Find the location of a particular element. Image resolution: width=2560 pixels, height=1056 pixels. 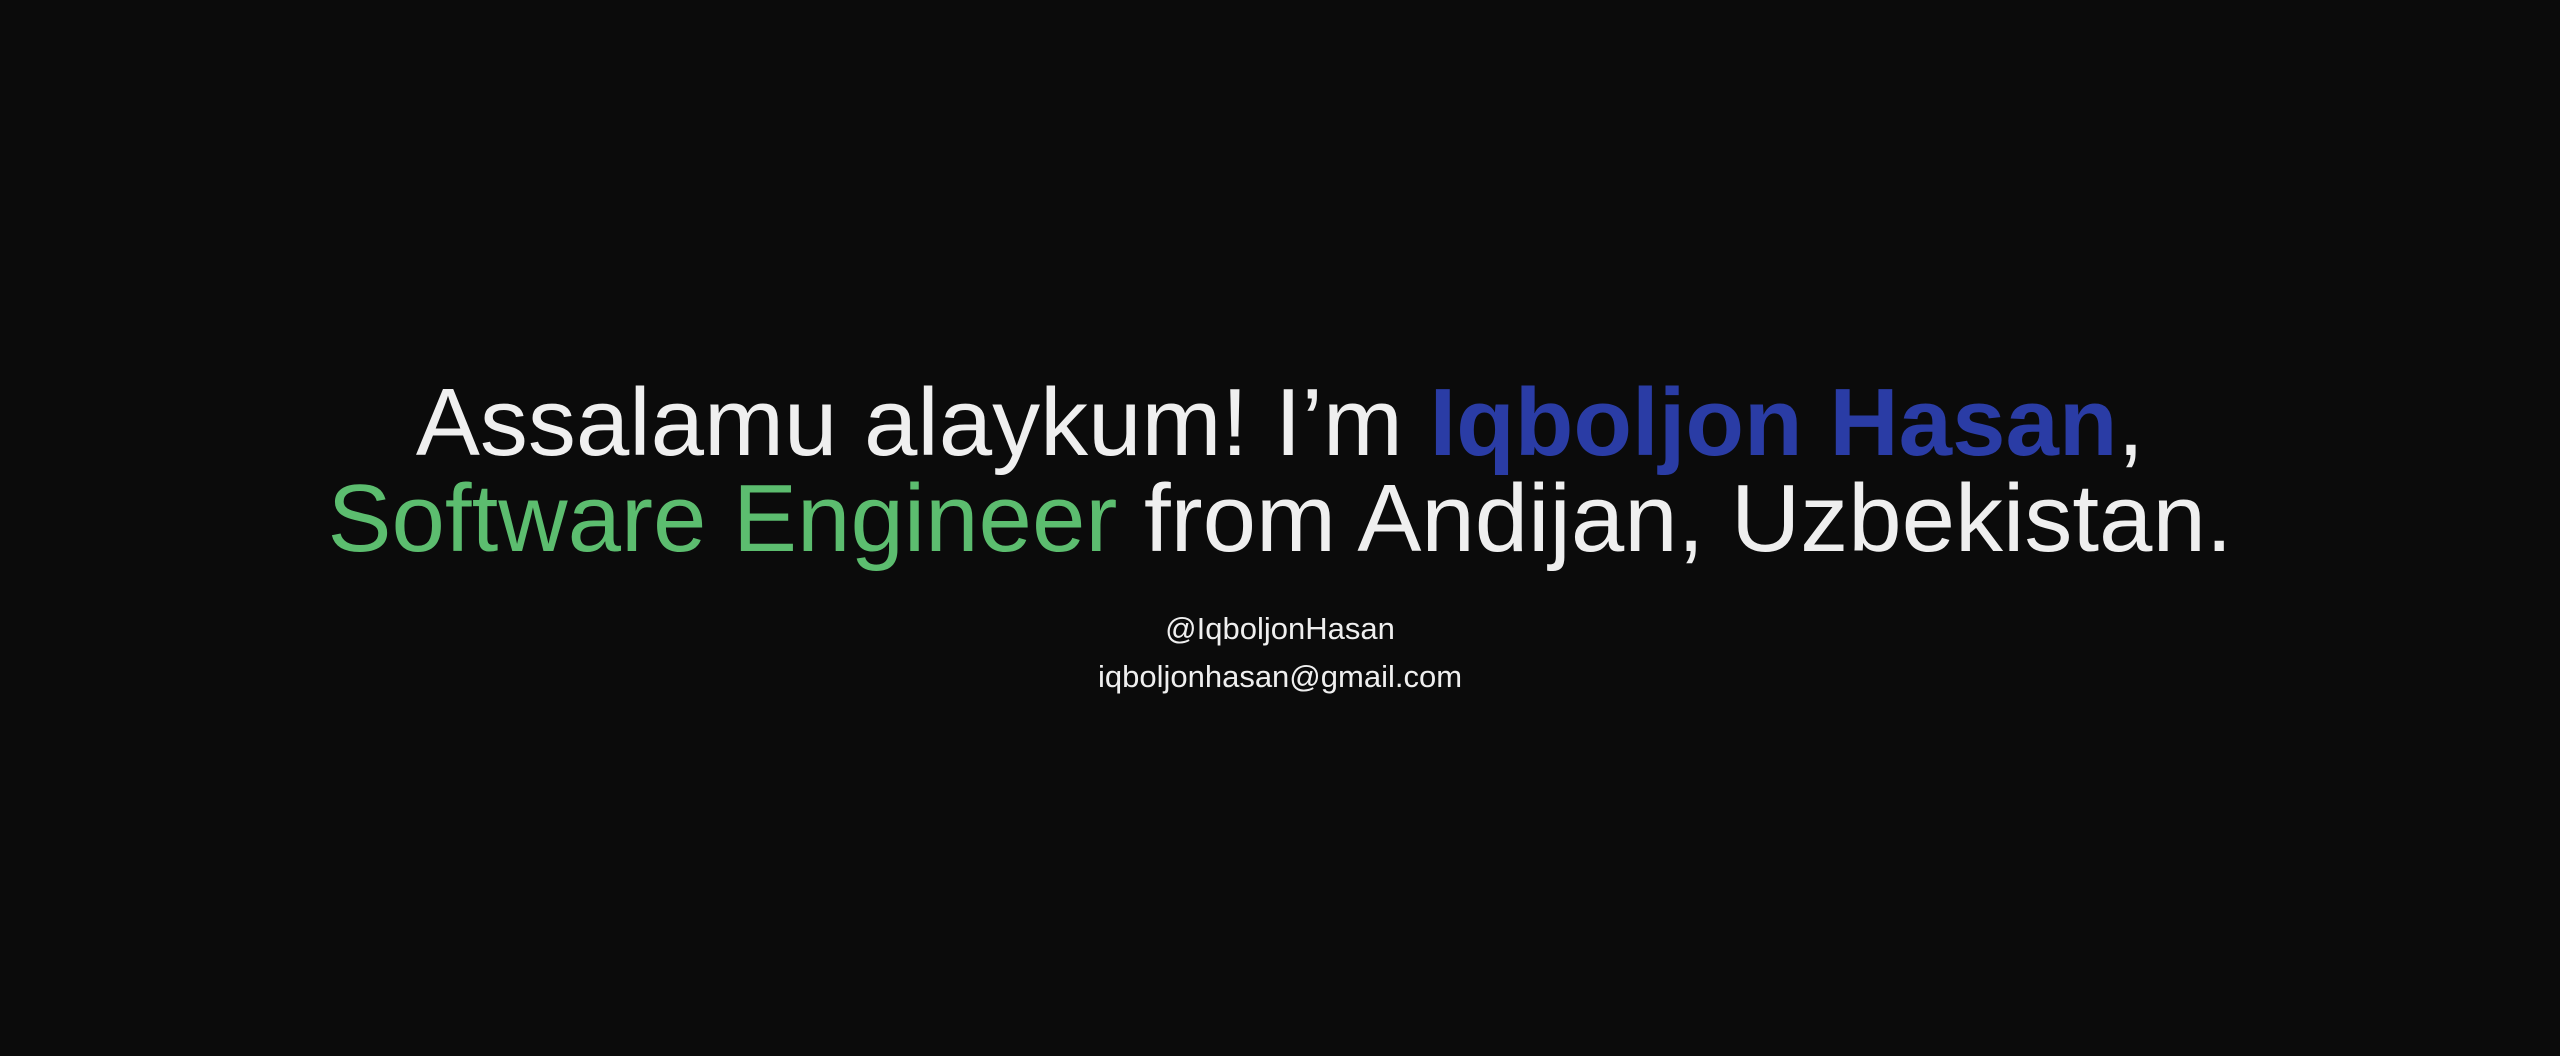

email-link: iqboljonhasan@gmail.com is located at coordinates (1280, 677).